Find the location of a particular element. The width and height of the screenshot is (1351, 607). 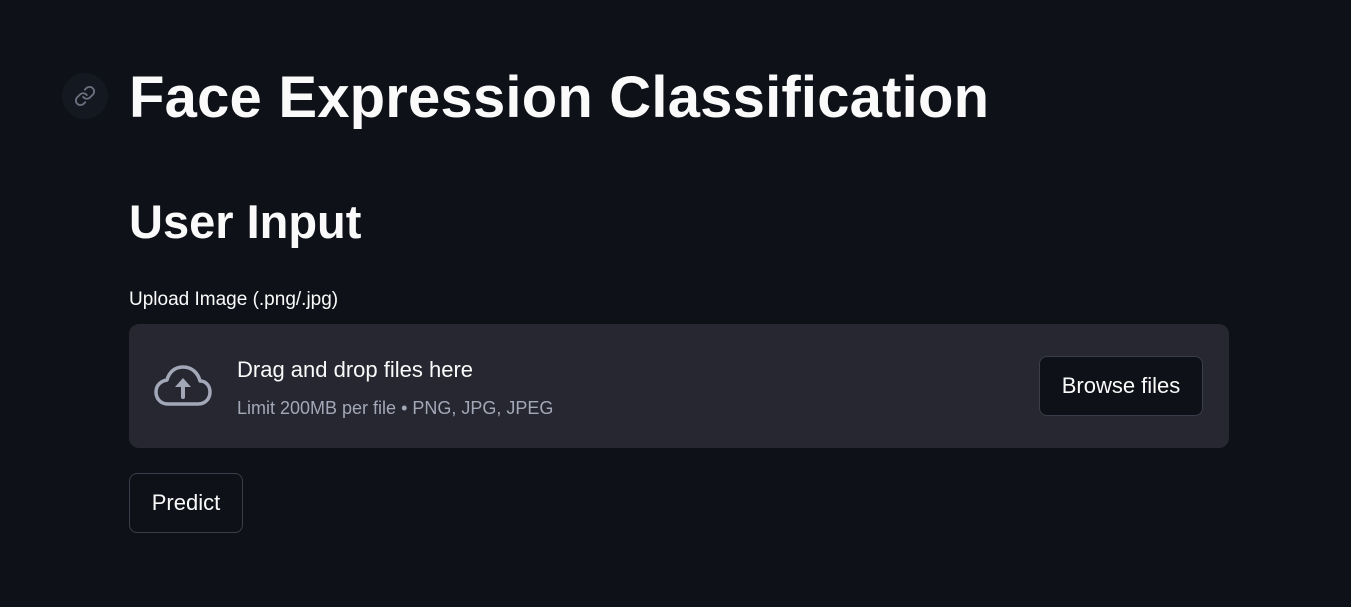

cloud-upload-icon is located at coordinates (183, 386).